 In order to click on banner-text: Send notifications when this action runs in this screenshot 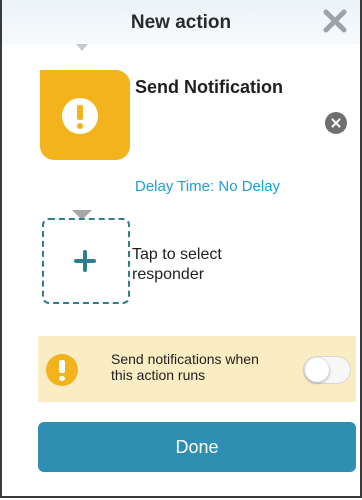, I will do `click(185, 367)`.